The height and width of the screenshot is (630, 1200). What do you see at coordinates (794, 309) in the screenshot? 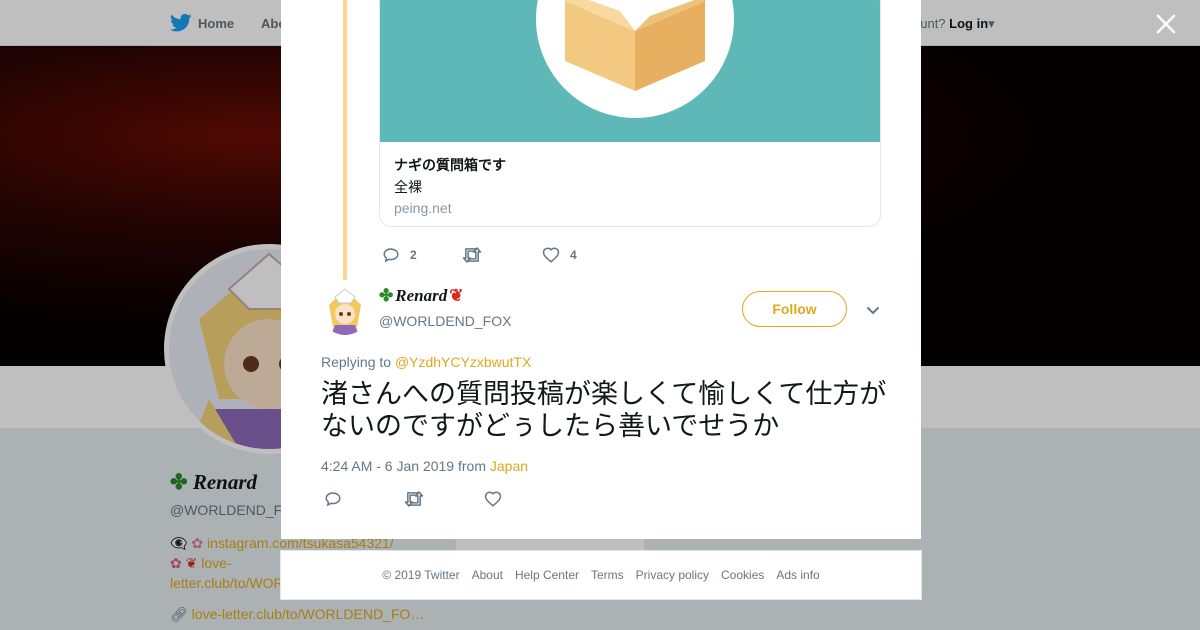
I see `follow-button: Follow` at bounding box center [794, 309].